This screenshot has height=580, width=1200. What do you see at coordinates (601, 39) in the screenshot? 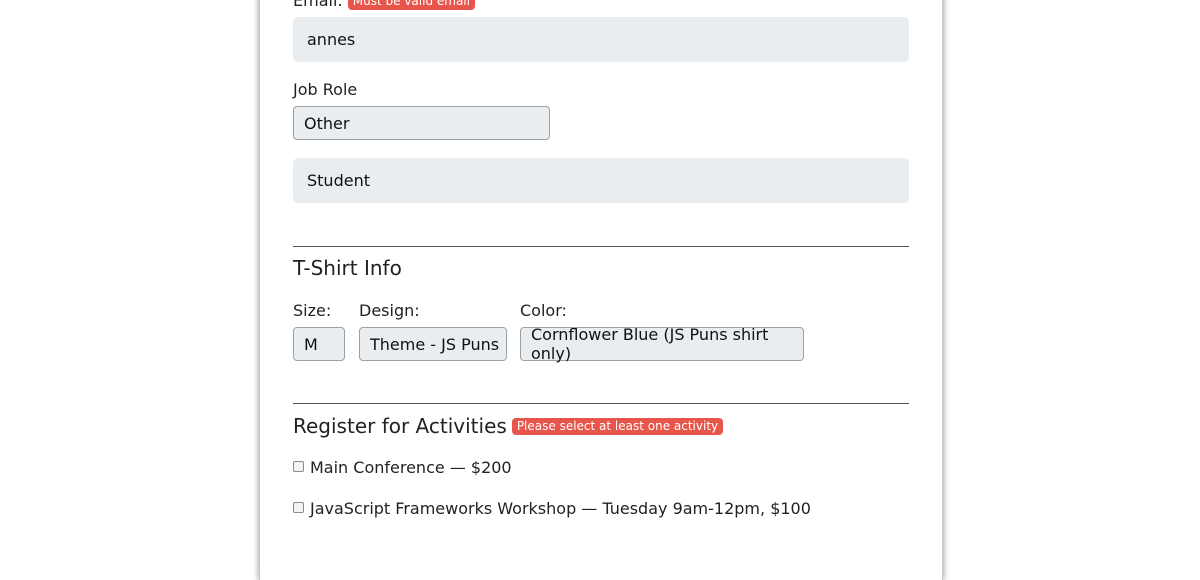
I see `email-field: annes` at bounding box center [601, 39].